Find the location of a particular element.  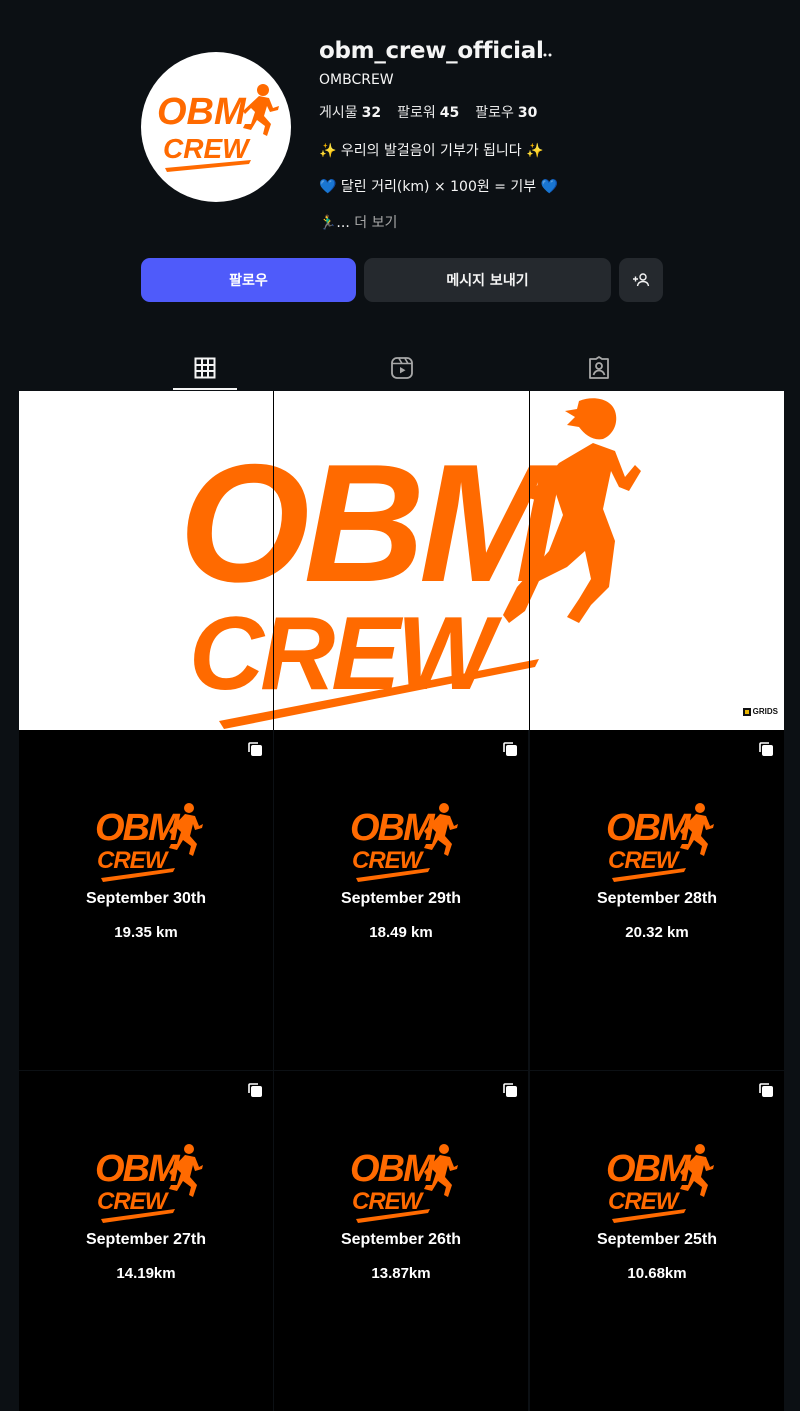

grid-icon is located at coordinates (205, 368).